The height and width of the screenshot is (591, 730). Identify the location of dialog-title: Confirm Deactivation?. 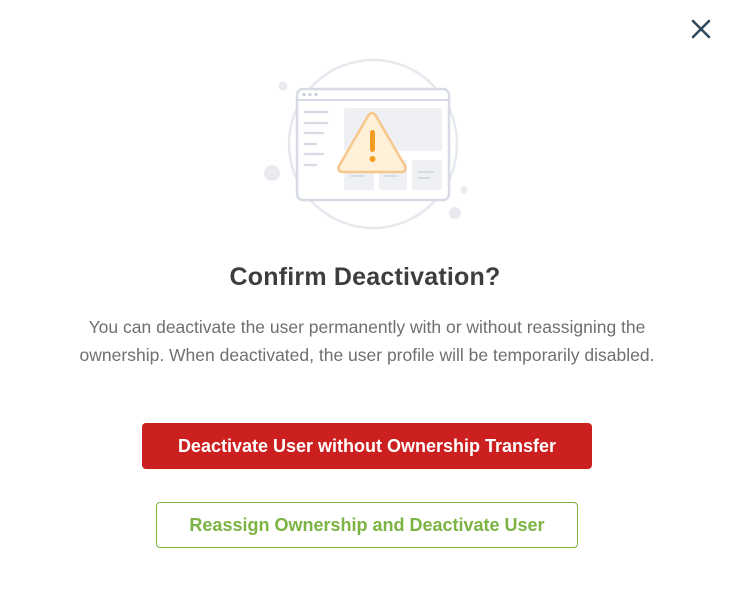
(365, 277).